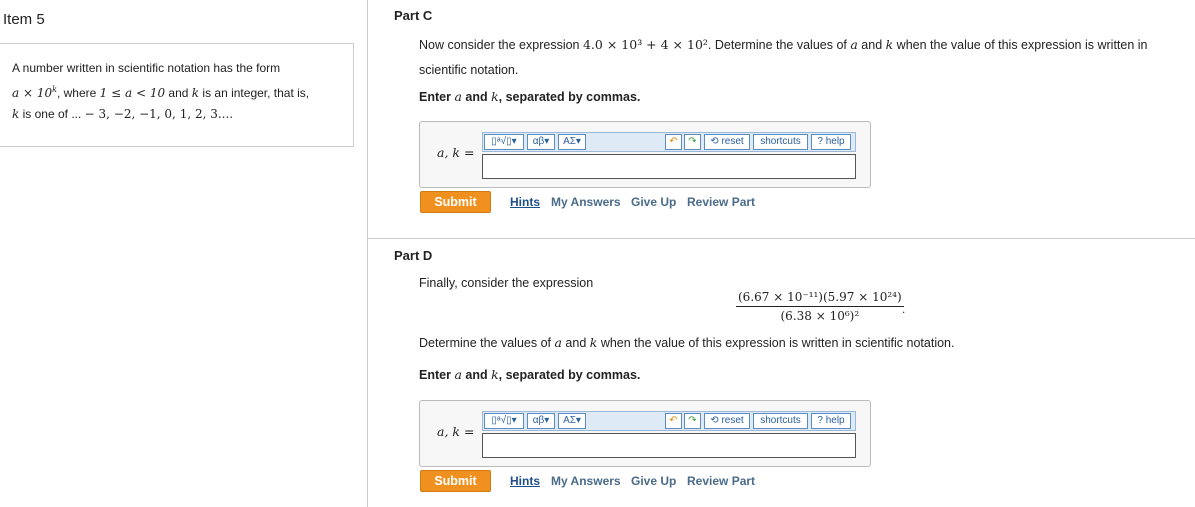 The image size is (1195, 507). Describe the element at coordinates (721, 202) in the screenshot. I see `part-c-review-part-link: Review Part` at that location.